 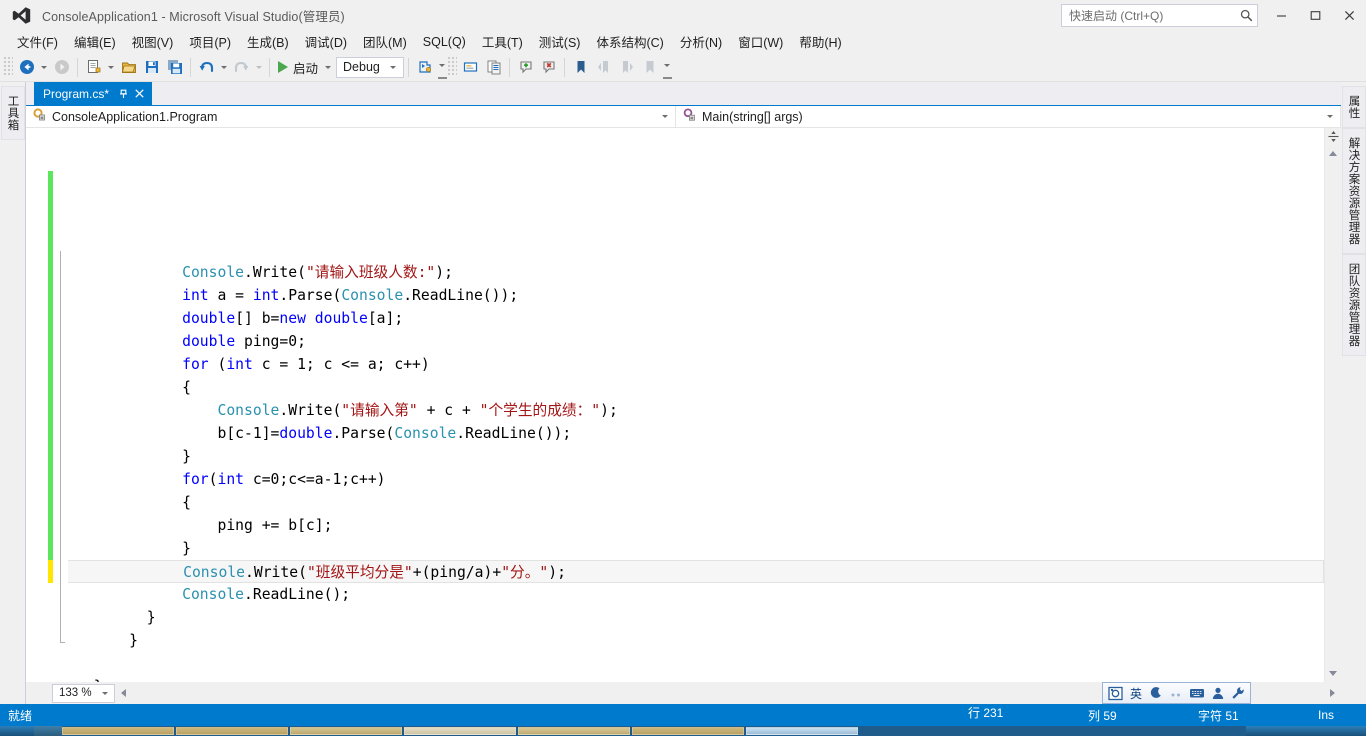 What do you see at coordinates (701, 42) in the screenshot?
I see `menu-analyze: 分析(N)` at bounding box center [701, 42].